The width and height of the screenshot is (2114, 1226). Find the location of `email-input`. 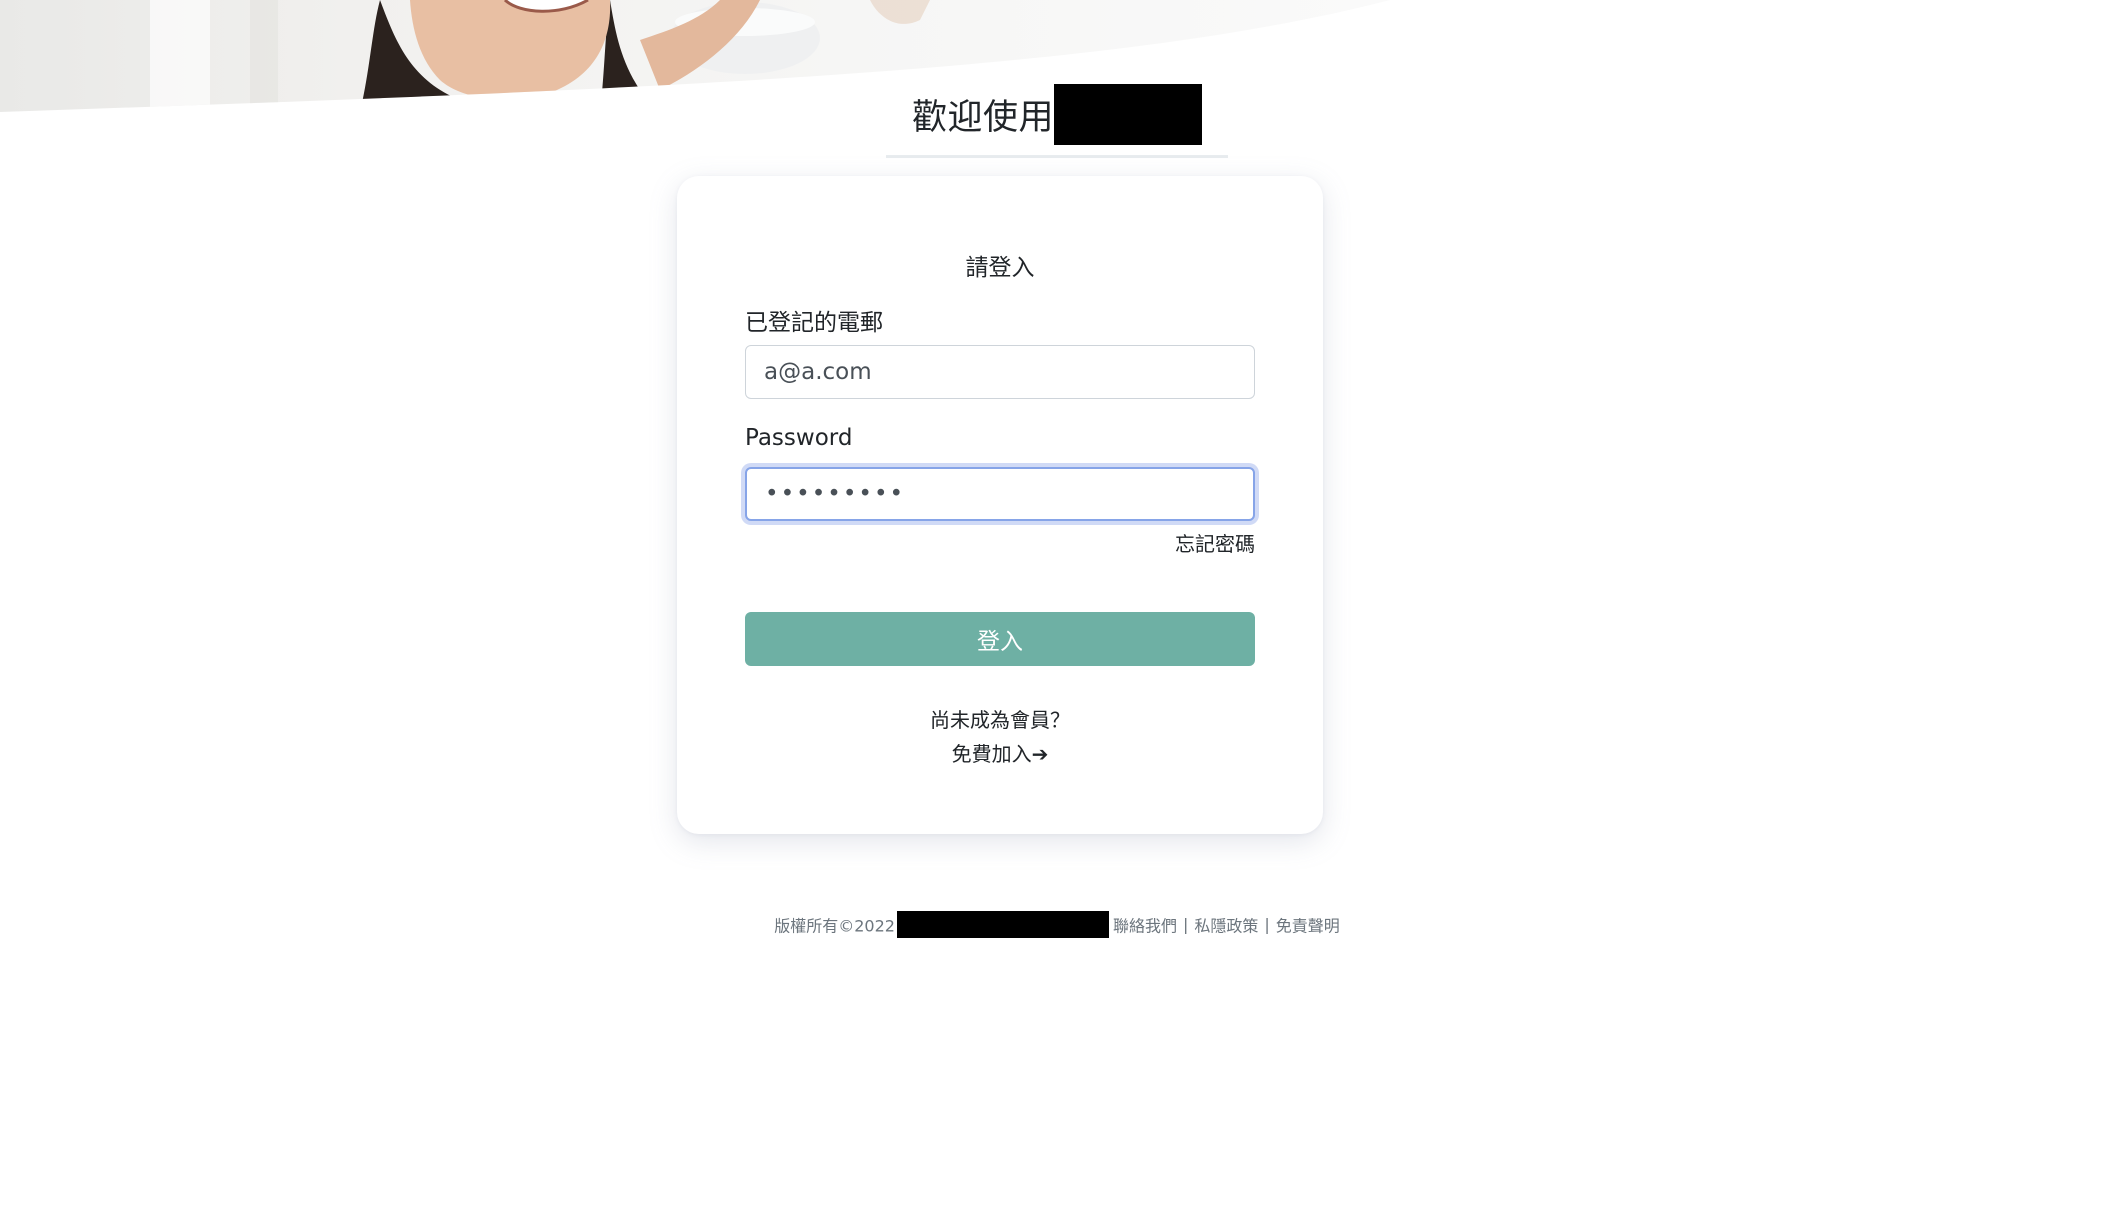

email-input is located at coordinates (1000, 372).